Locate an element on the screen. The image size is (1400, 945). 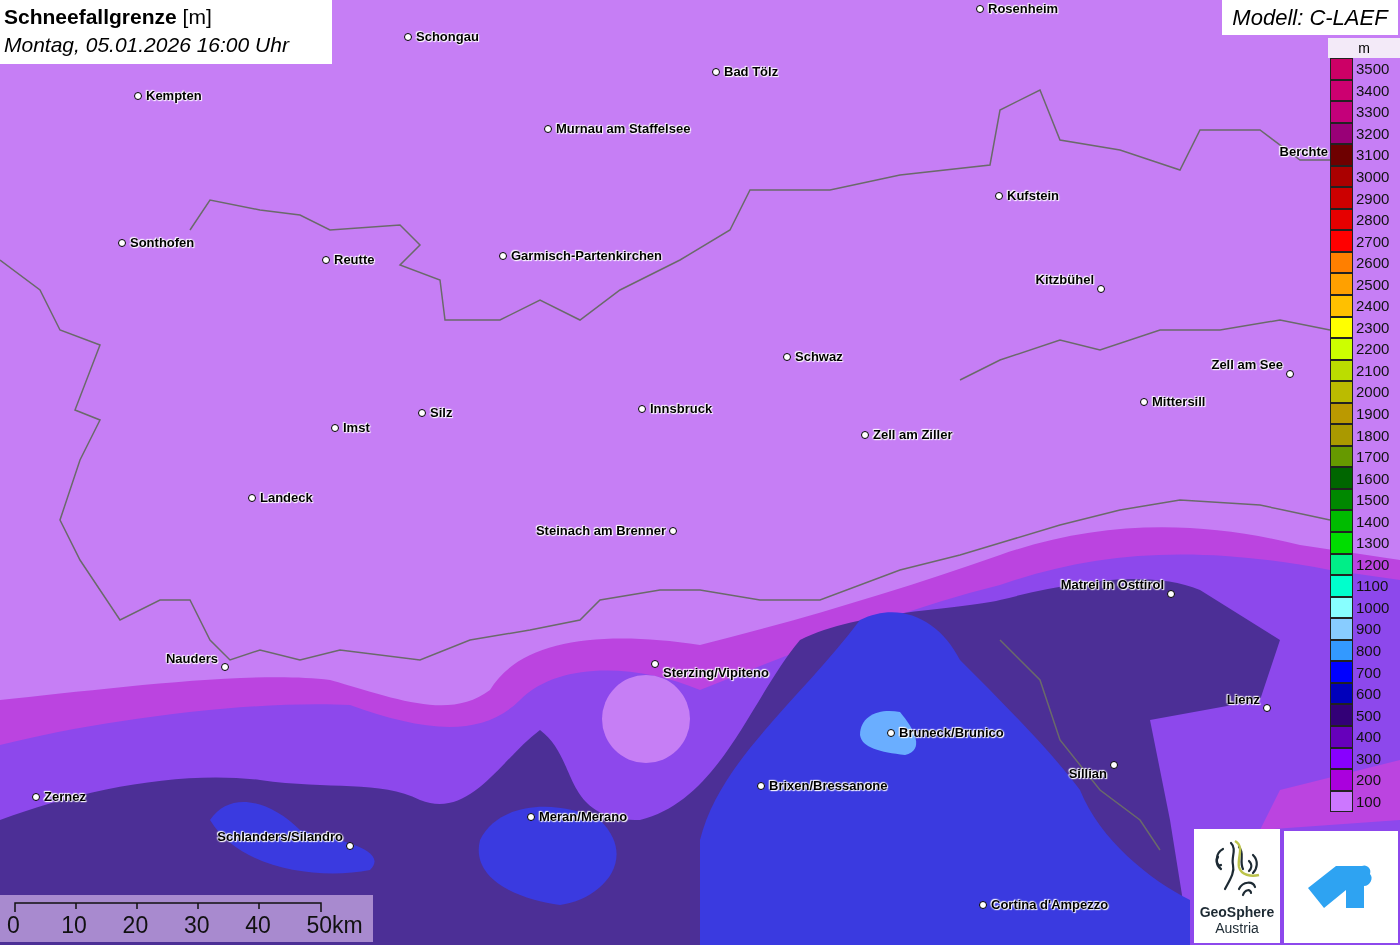
city-label: Garmisch-Partenkirchen is located at coordinates (586, 256).